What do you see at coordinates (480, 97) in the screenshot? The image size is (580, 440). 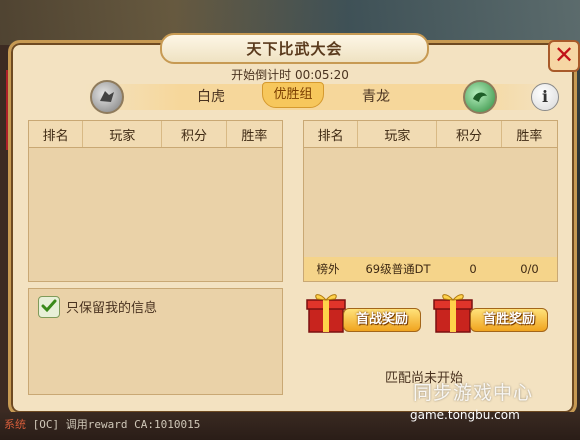 I see `azure-dragon-emblem-icon` at bounding box center [480, 97].